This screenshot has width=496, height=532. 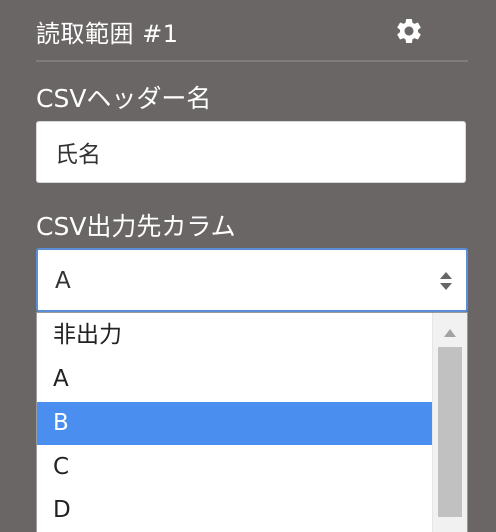 I want to click on csv-header-input, so click(x=251, y=152).